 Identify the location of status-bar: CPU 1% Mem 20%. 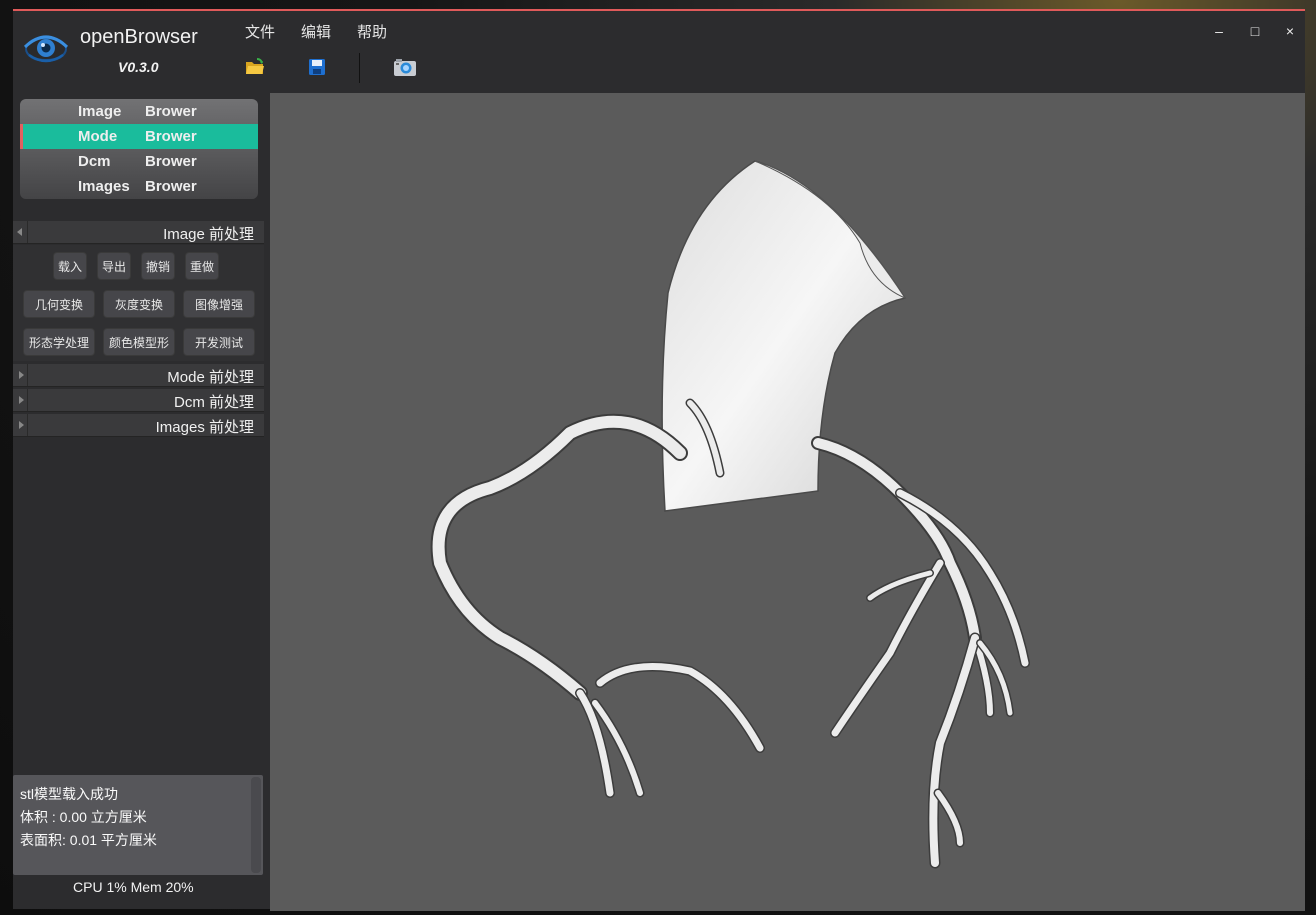
(133, 887).